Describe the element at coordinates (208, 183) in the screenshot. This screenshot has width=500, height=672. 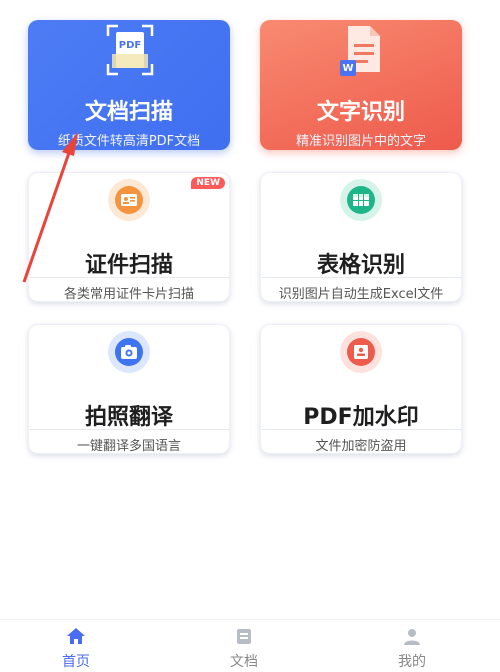
I see `new-badge: NEW` at that location.